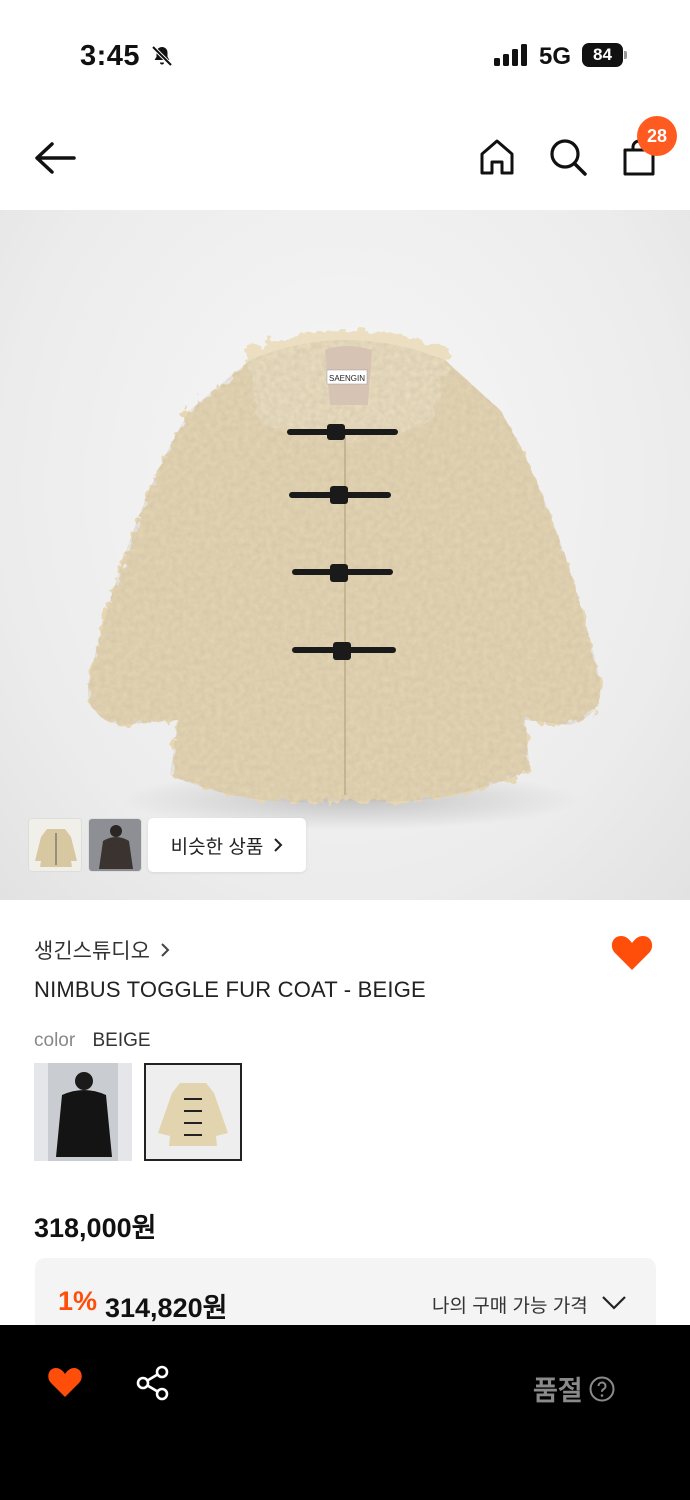 Image resolution: width=690 pixels, height=1500 pixels. What do you see at coordinates (347, 378) in the screenshot?
I see `coat-label-text: SAENGIN` at bounding box center [347, 378].